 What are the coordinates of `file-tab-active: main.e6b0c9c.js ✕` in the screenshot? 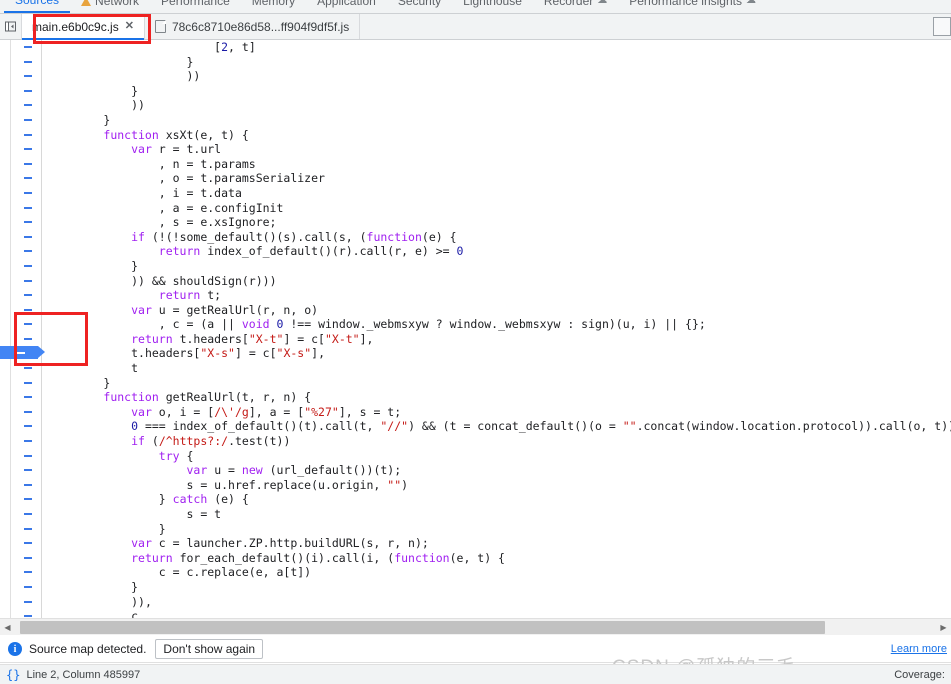 It's located at (83, 27).